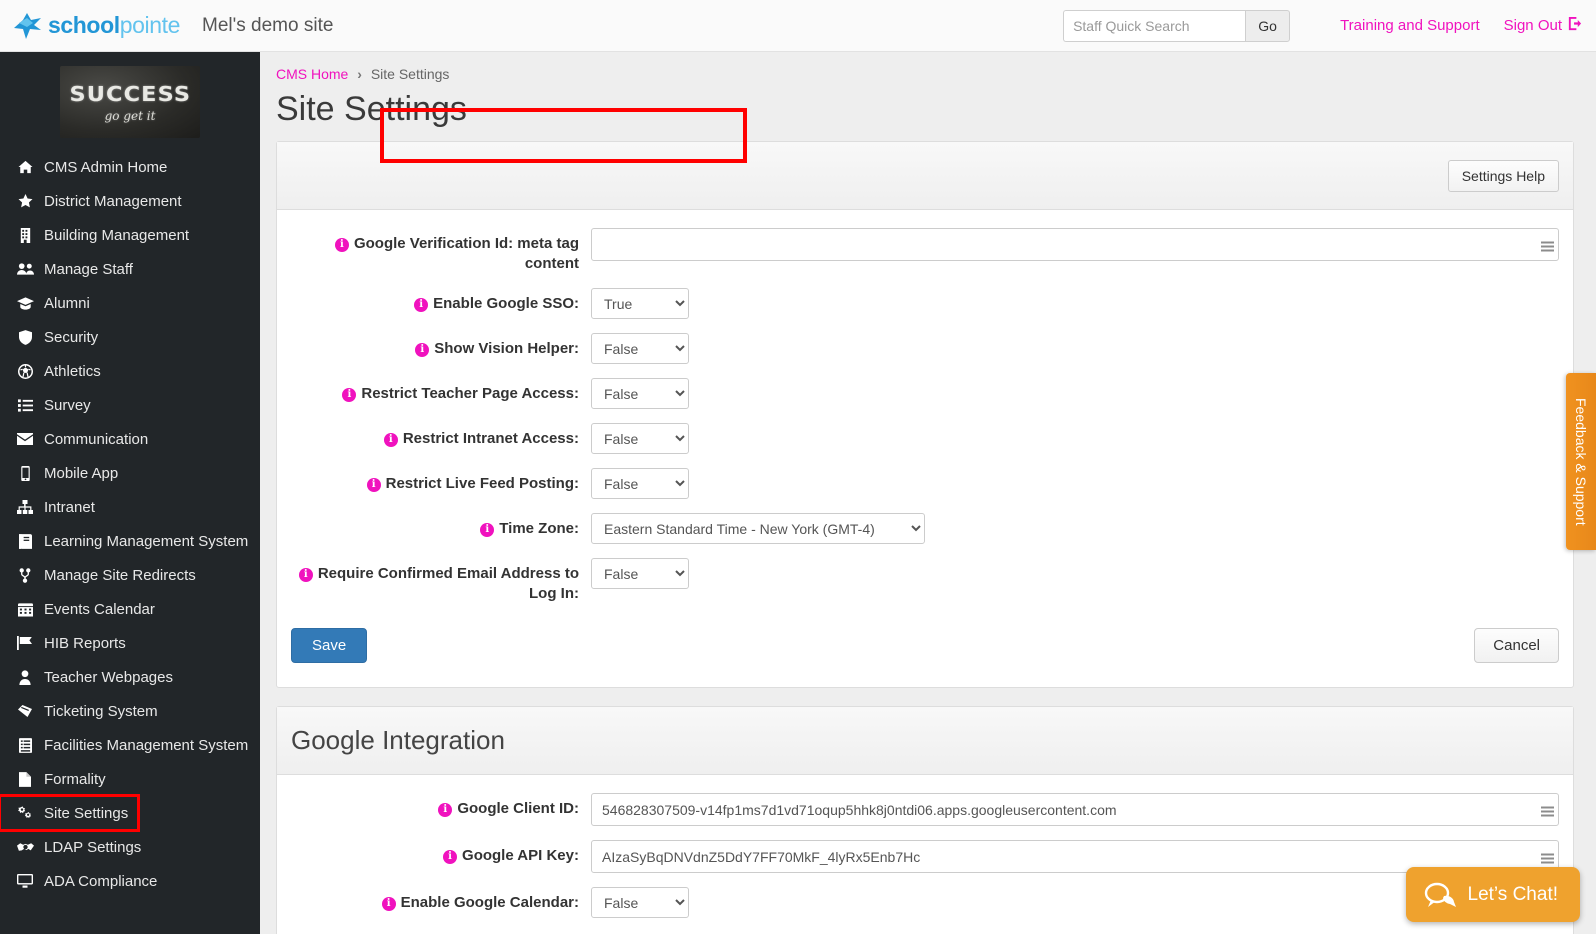  I want to click on training-and-support-link: Training and Support, so click(1410, 25).